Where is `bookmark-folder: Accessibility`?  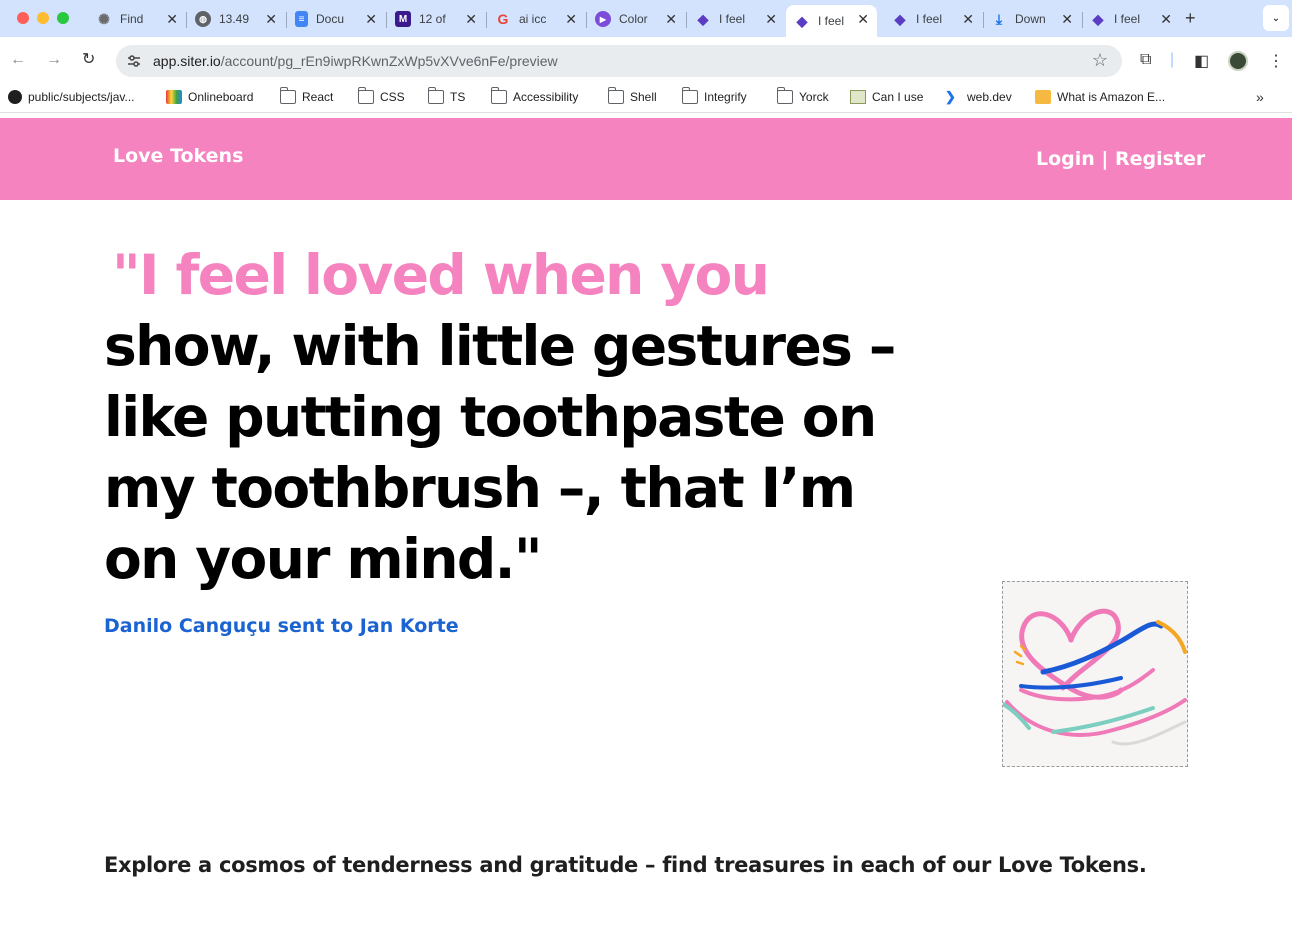
bookmark-folder: Accessibility is located at coordinates (534, 95).